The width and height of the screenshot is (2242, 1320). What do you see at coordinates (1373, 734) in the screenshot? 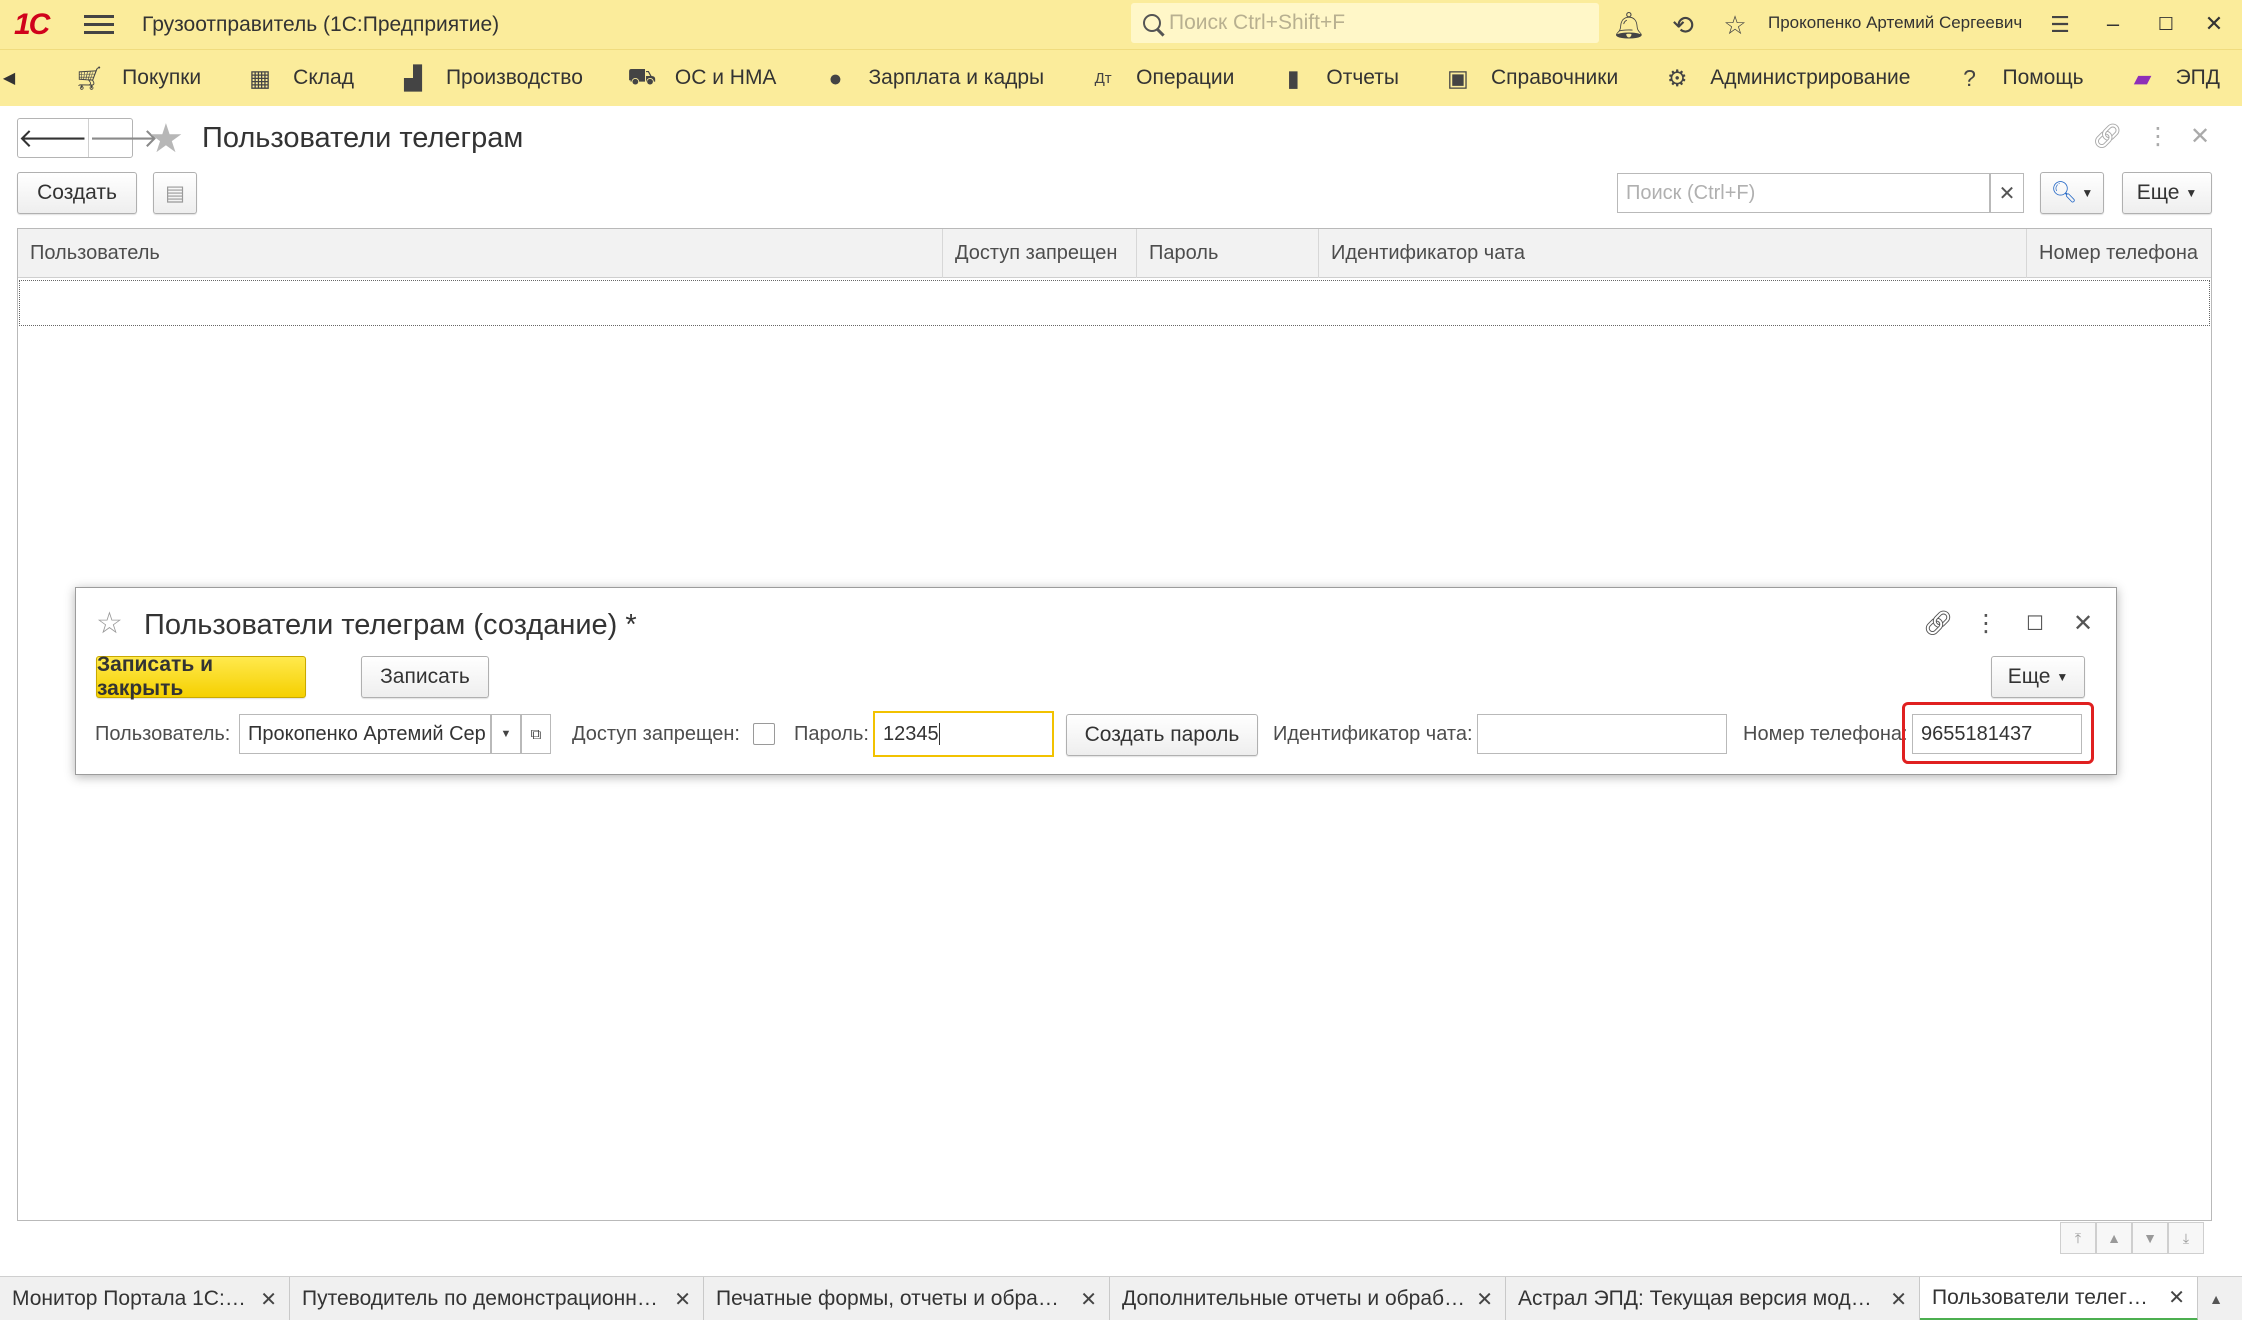
I see `chat-id-label: Идентификатор чата:` at bounding box center [1373, 734].